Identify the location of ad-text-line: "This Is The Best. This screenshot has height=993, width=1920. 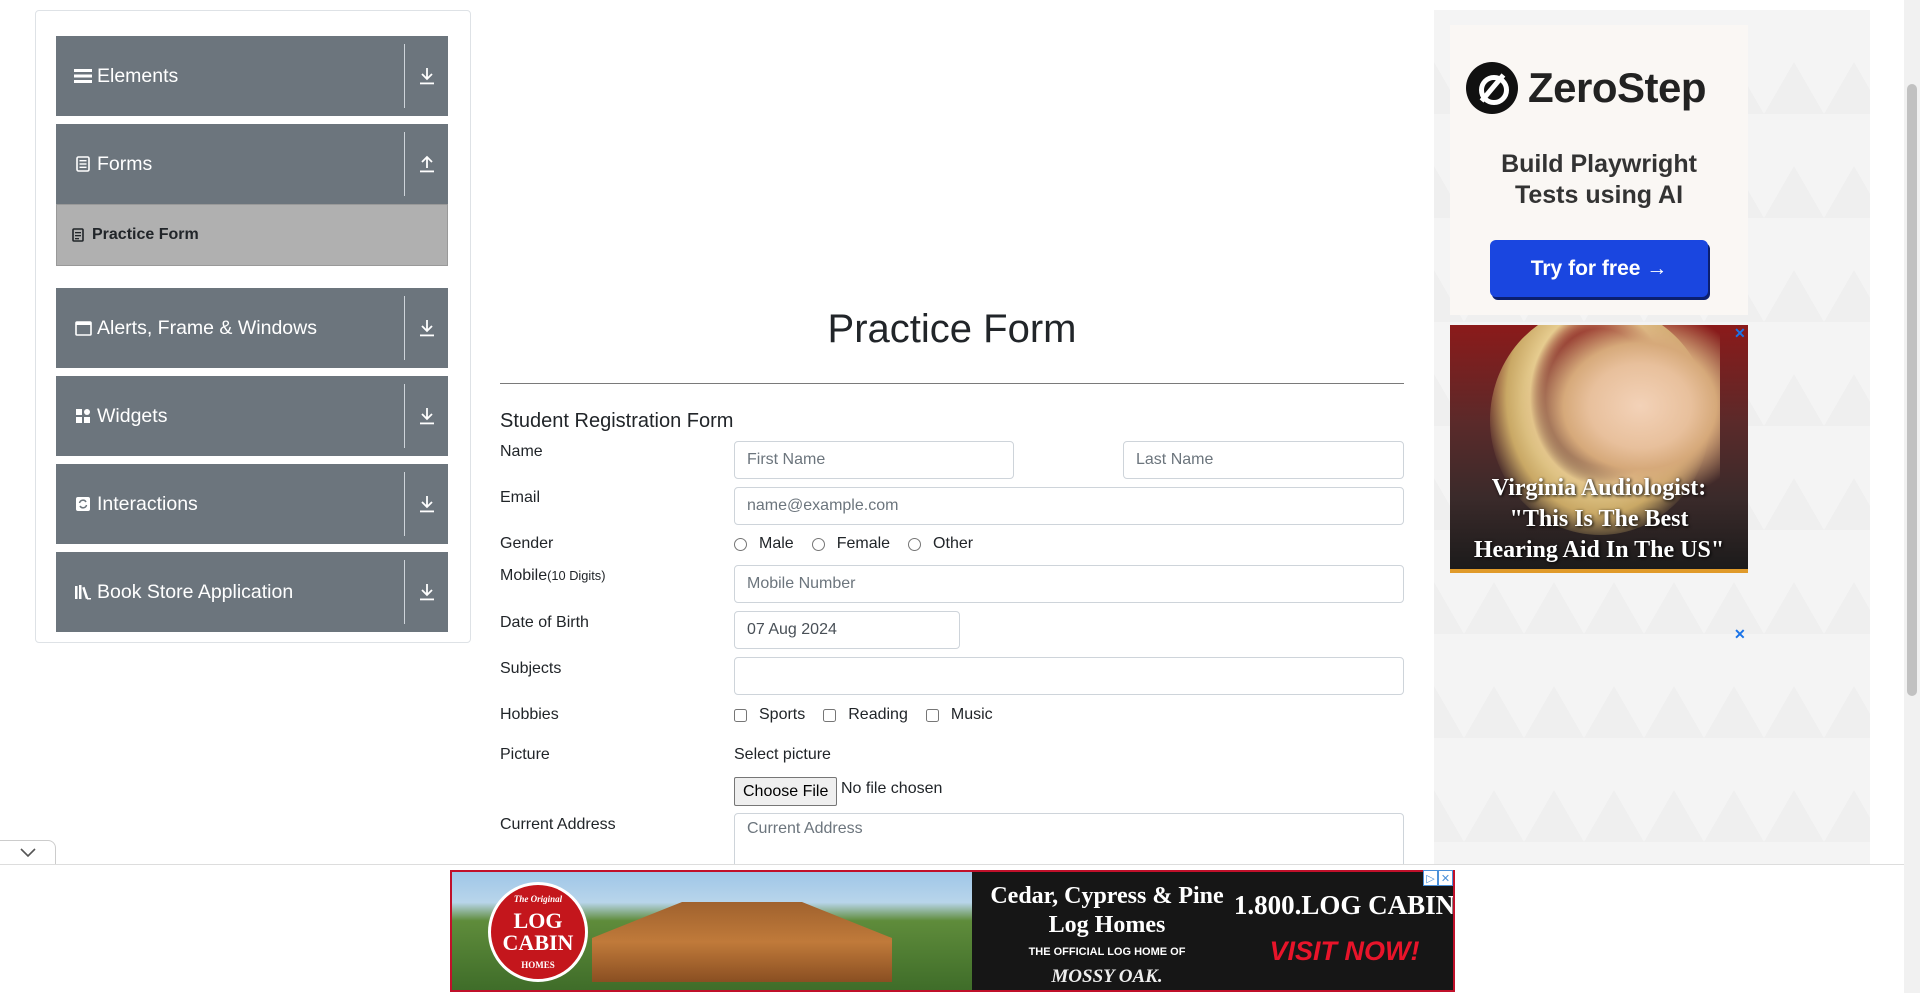
(1599, 519).